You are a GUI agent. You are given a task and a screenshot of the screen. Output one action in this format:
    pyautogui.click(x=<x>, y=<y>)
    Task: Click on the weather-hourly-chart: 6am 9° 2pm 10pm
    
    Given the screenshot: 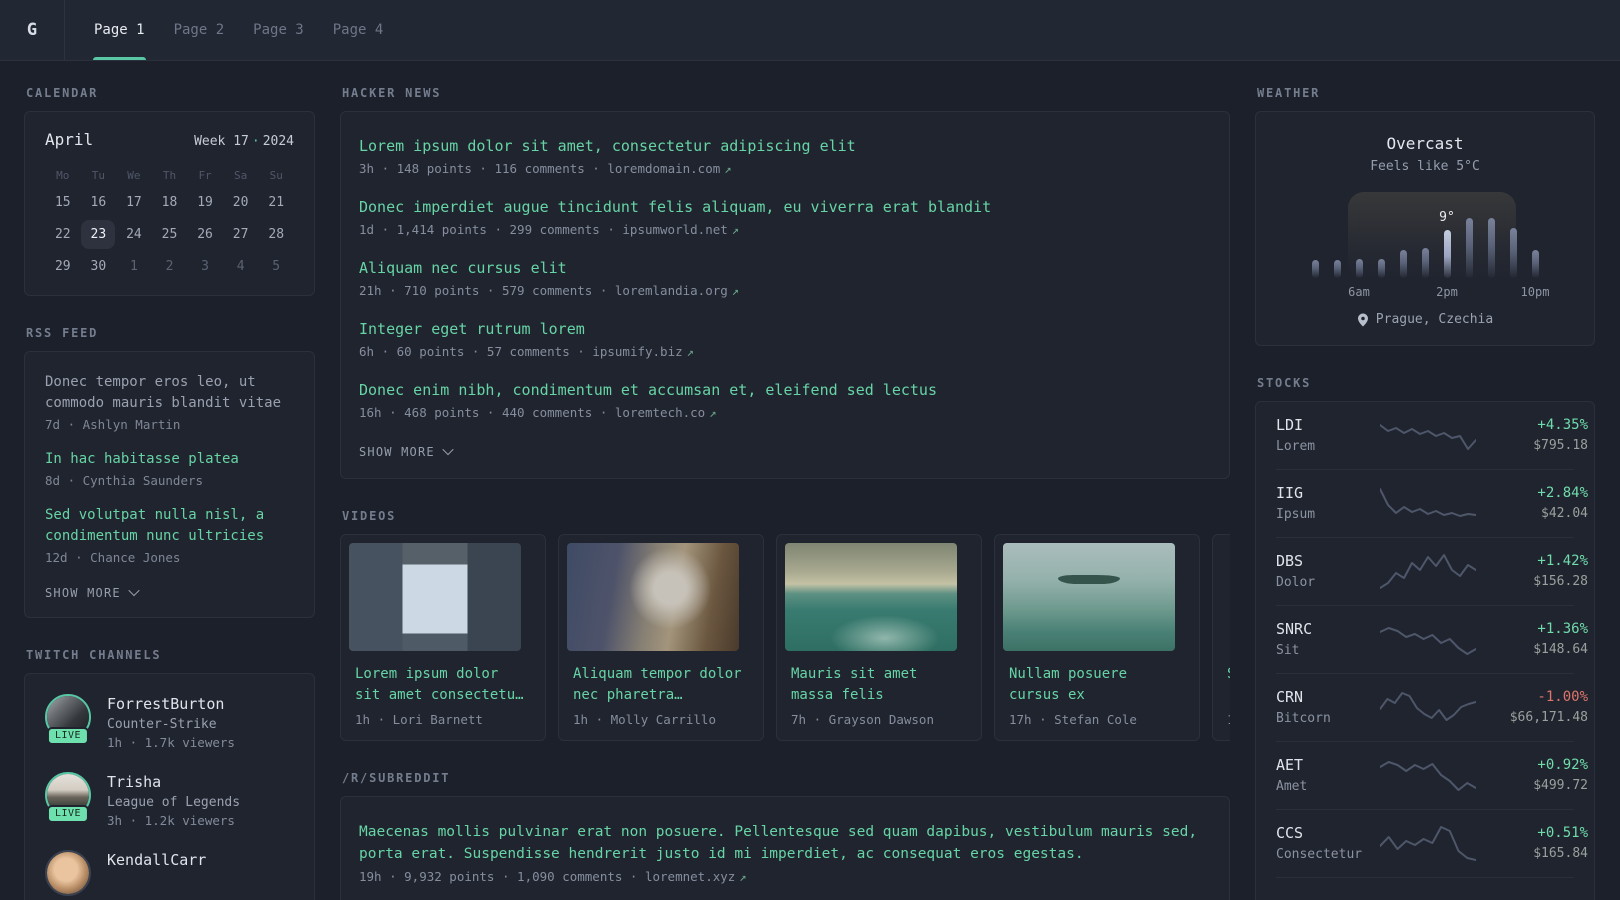 What is the action you would take?
    pyautogui.click(x=1426, y=244)
    